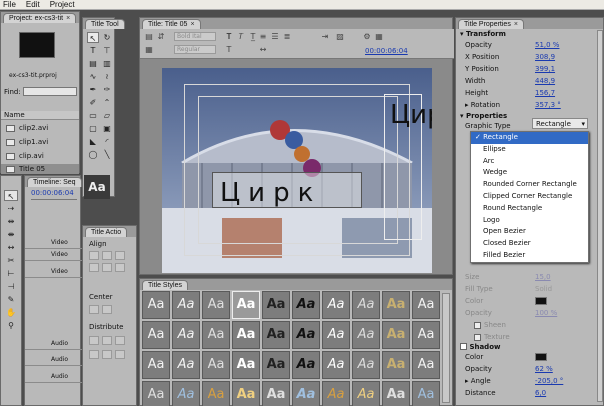 The image size is (604, 406). I want to click on pen-tool-icon: ✎, so click(11, 299).